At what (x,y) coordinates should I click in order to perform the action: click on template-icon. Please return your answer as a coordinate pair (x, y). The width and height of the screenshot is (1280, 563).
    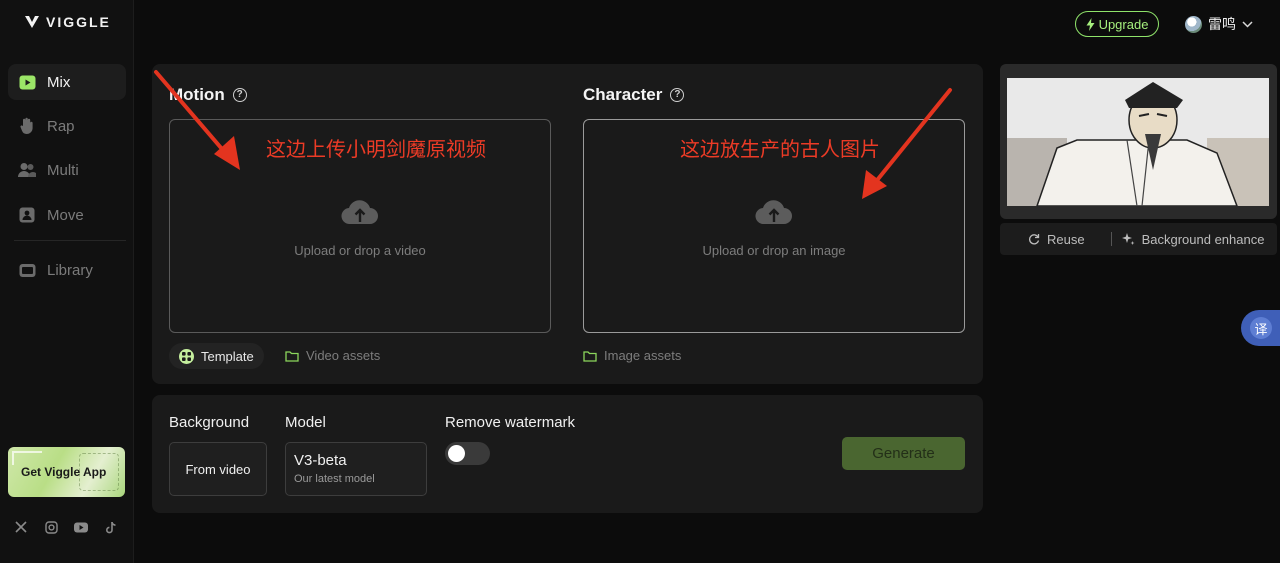
    Looking at the image, I should click on (186, 356).